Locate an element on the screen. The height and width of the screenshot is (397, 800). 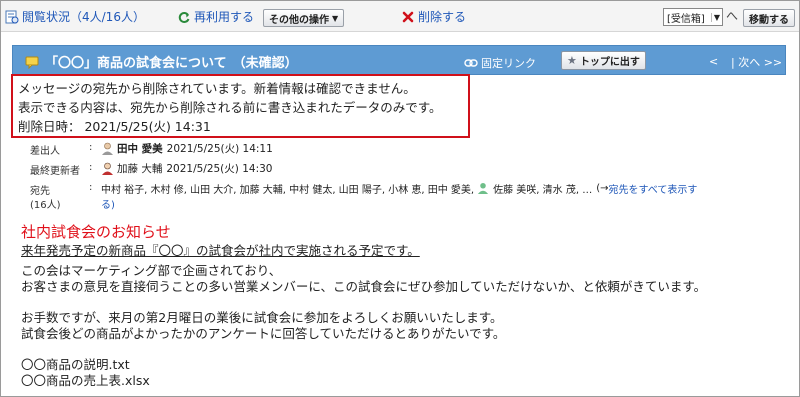
folder-select-value: [受信箱] is located at coordinates (686, 19).